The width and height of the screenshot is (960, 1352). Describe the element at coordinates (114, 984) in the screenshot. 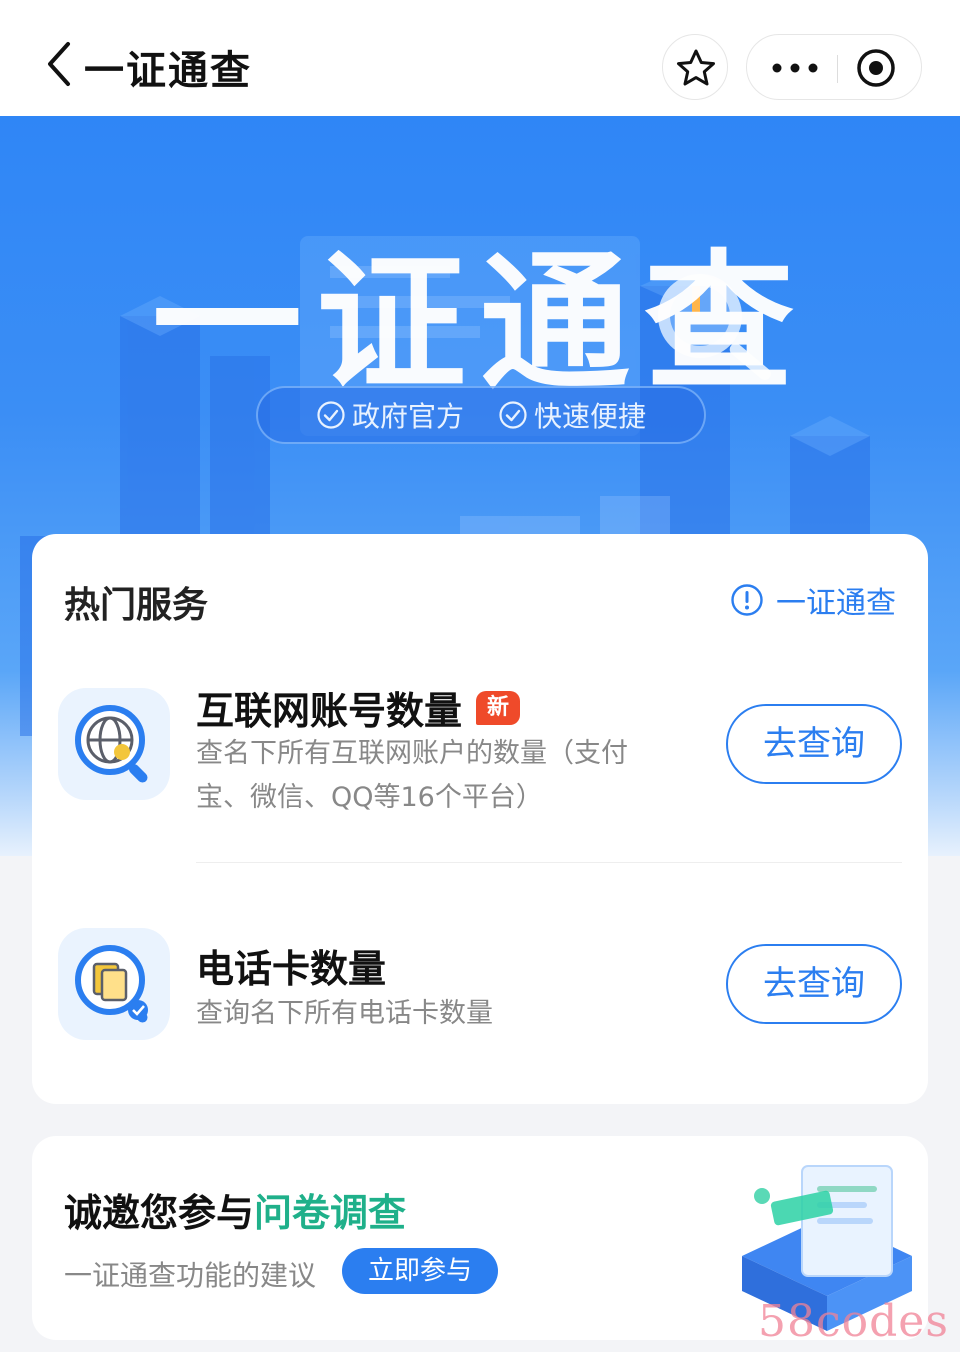

I see `sim-card-search-icon` at that location.